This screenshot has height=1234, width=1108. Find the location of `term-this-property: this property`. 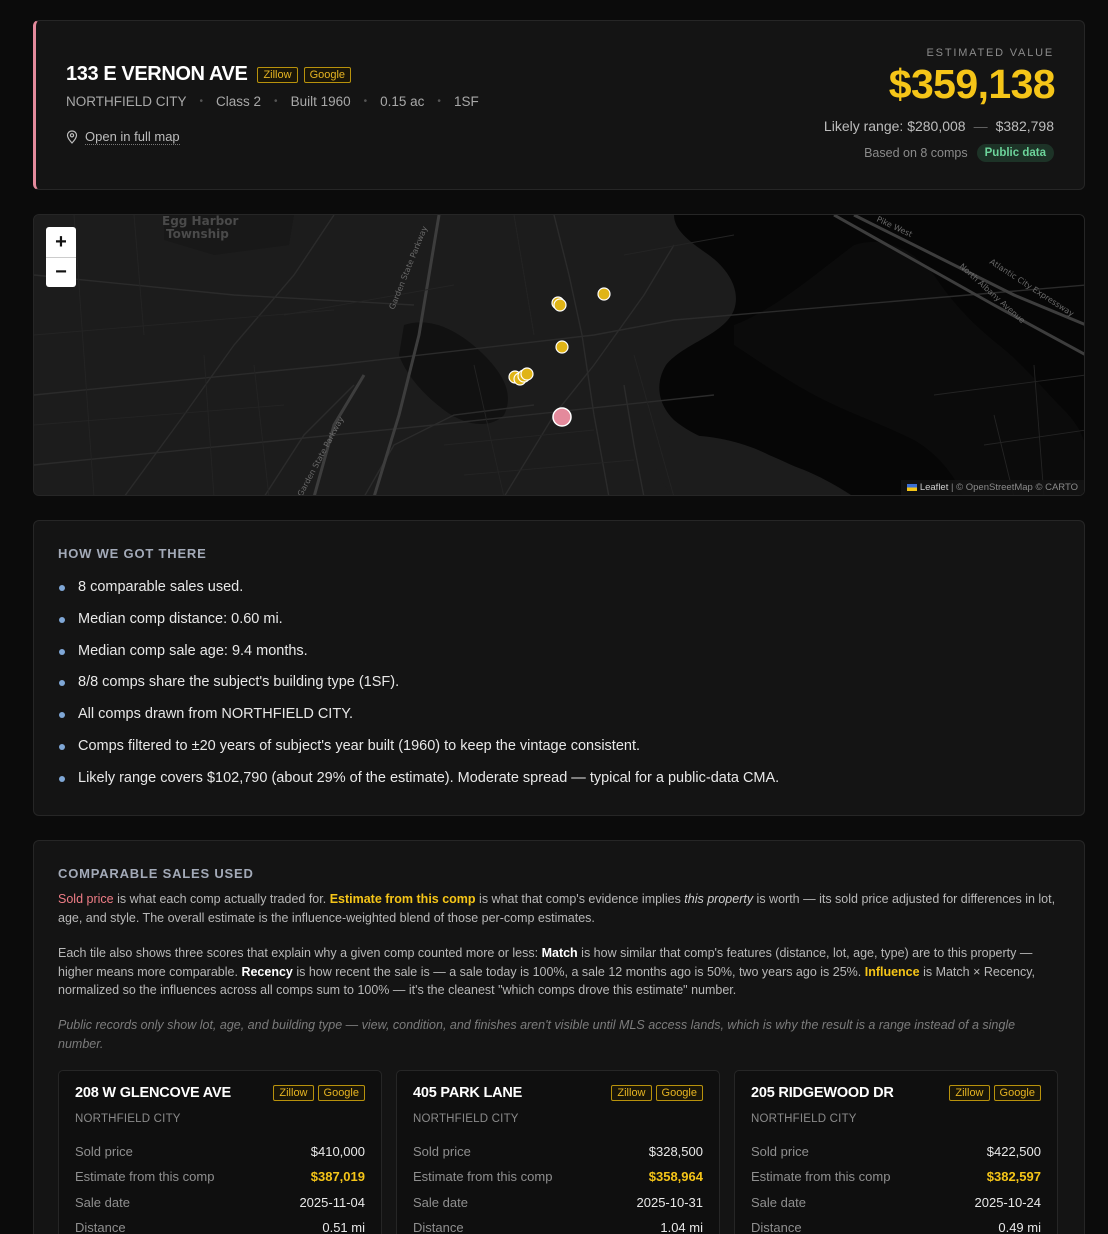

term-this-property: this property is located at coordinates (719, 899).